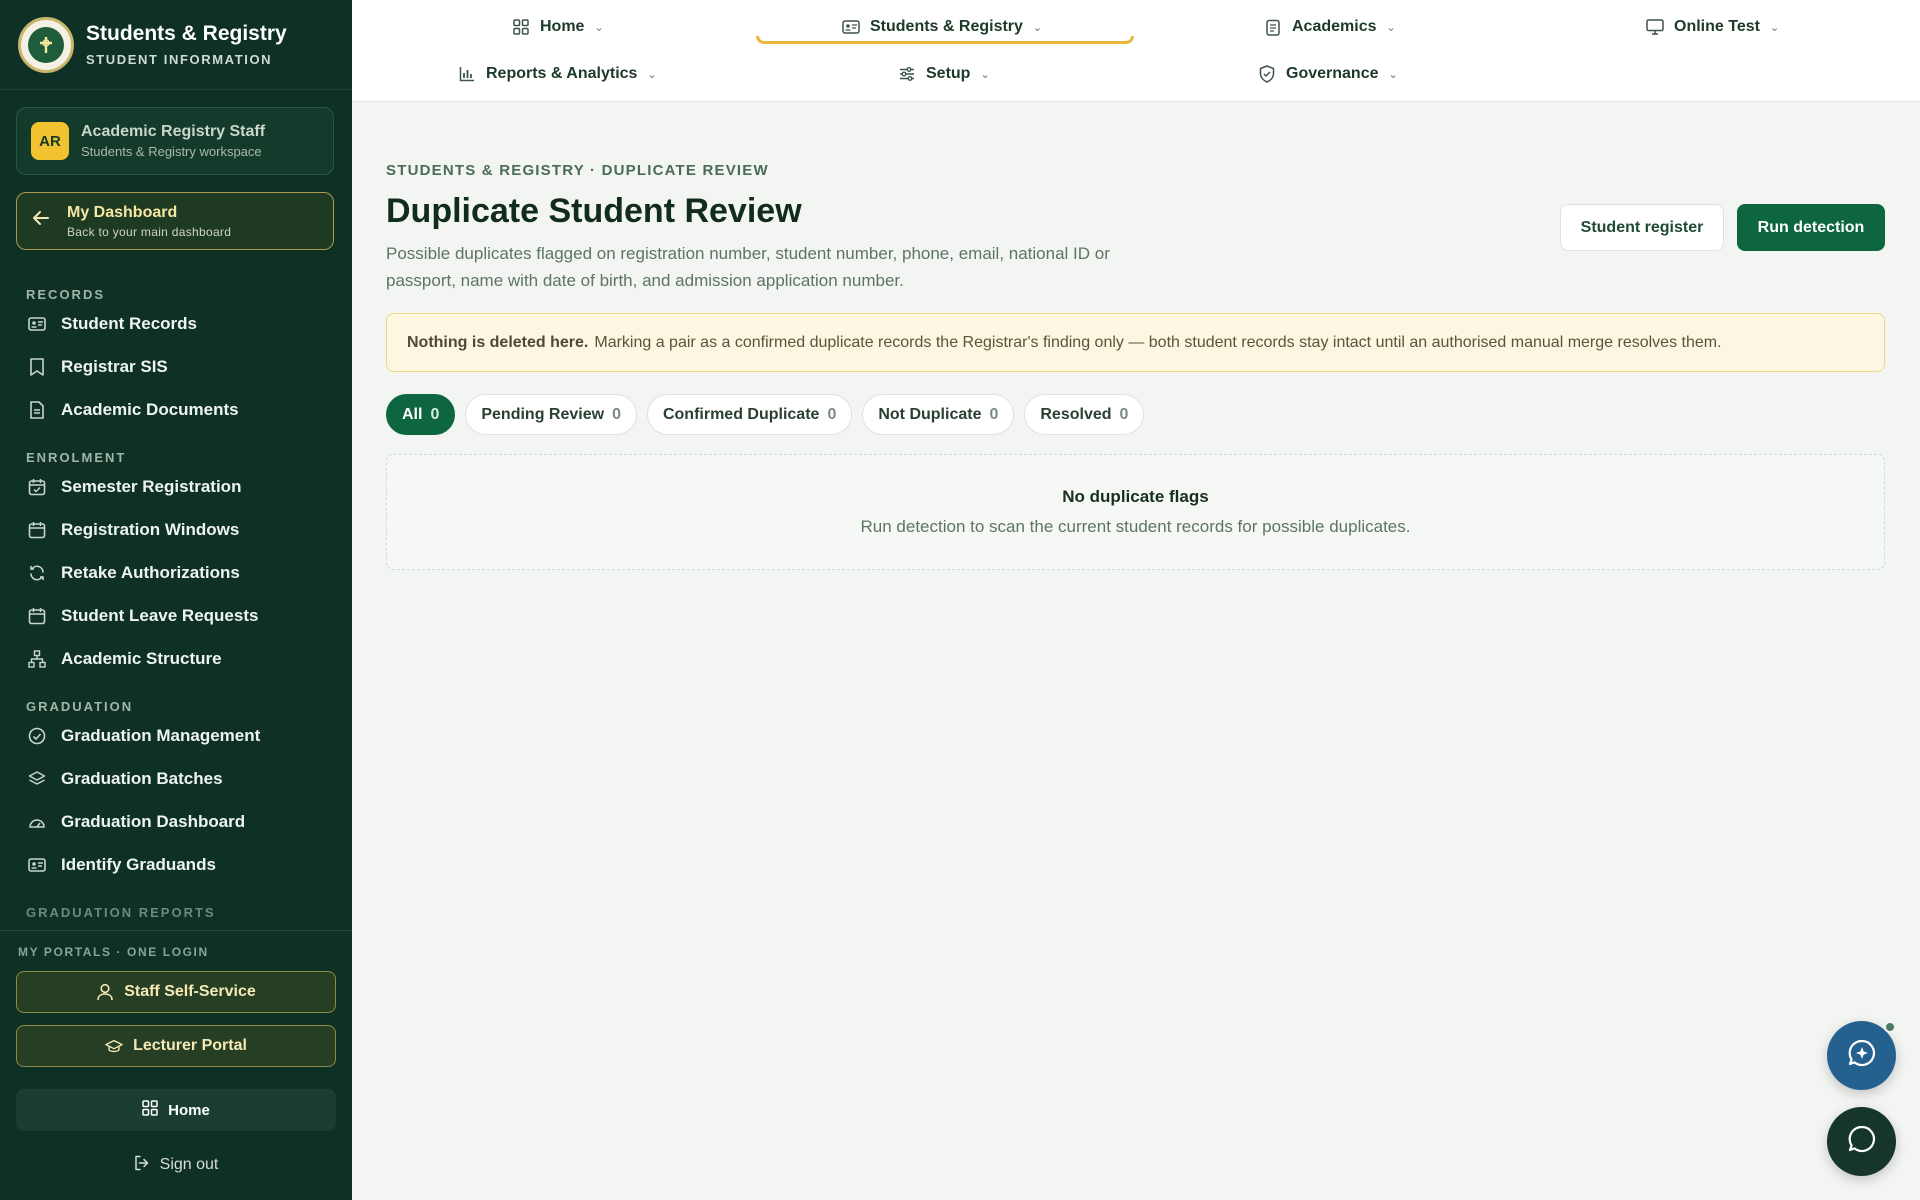  I want to click on filter-resolved: Resolved 0, so click(1084, 414).